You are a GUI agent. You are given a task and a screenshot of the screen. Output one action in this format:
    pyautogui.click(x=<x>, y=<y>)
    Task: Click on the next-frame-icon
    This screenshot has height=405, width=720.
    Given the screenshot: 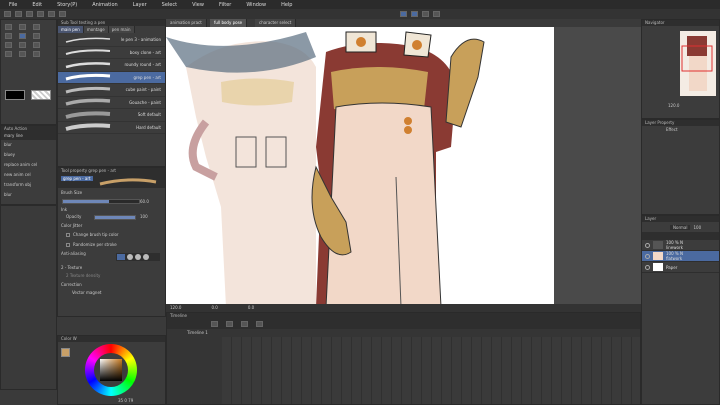 What is the action you would take?
    pyautogui.click(x=244, y=324)
    